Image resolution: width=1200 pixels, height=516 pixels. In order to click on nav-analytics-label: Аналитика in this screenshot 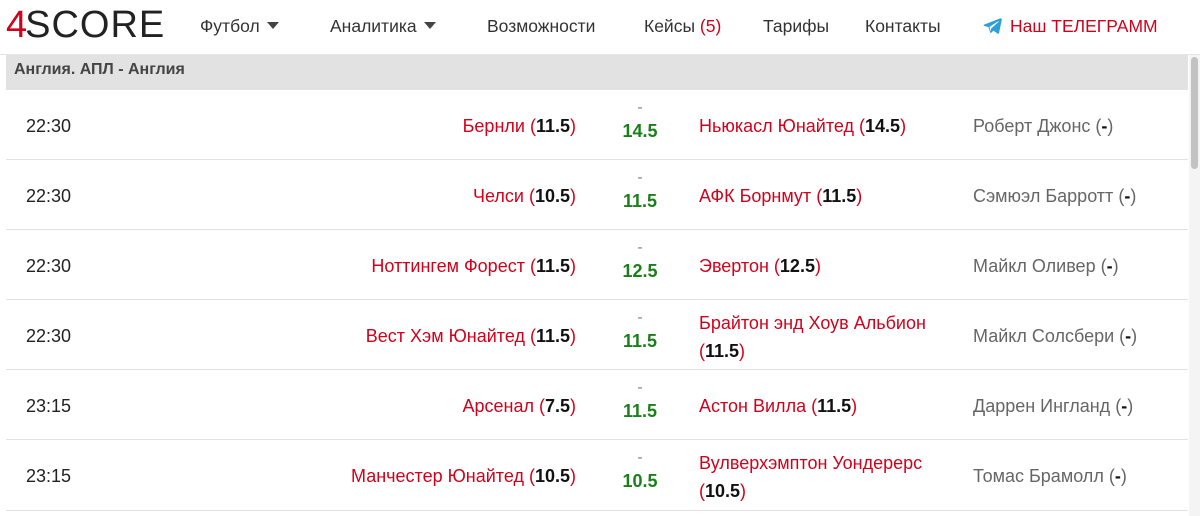, I will do `click(373, 26)`.